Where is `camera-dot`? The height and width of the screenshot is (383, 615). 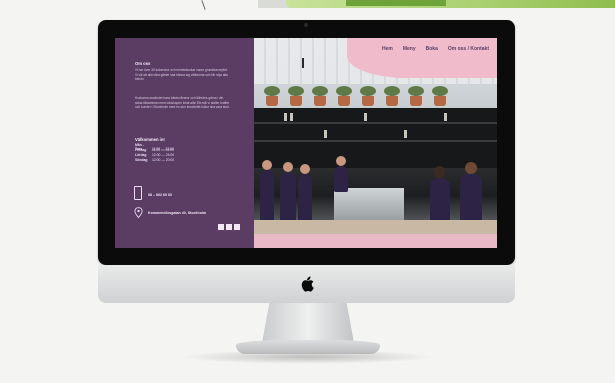 camera-dot is located at coordinates (306, 25).